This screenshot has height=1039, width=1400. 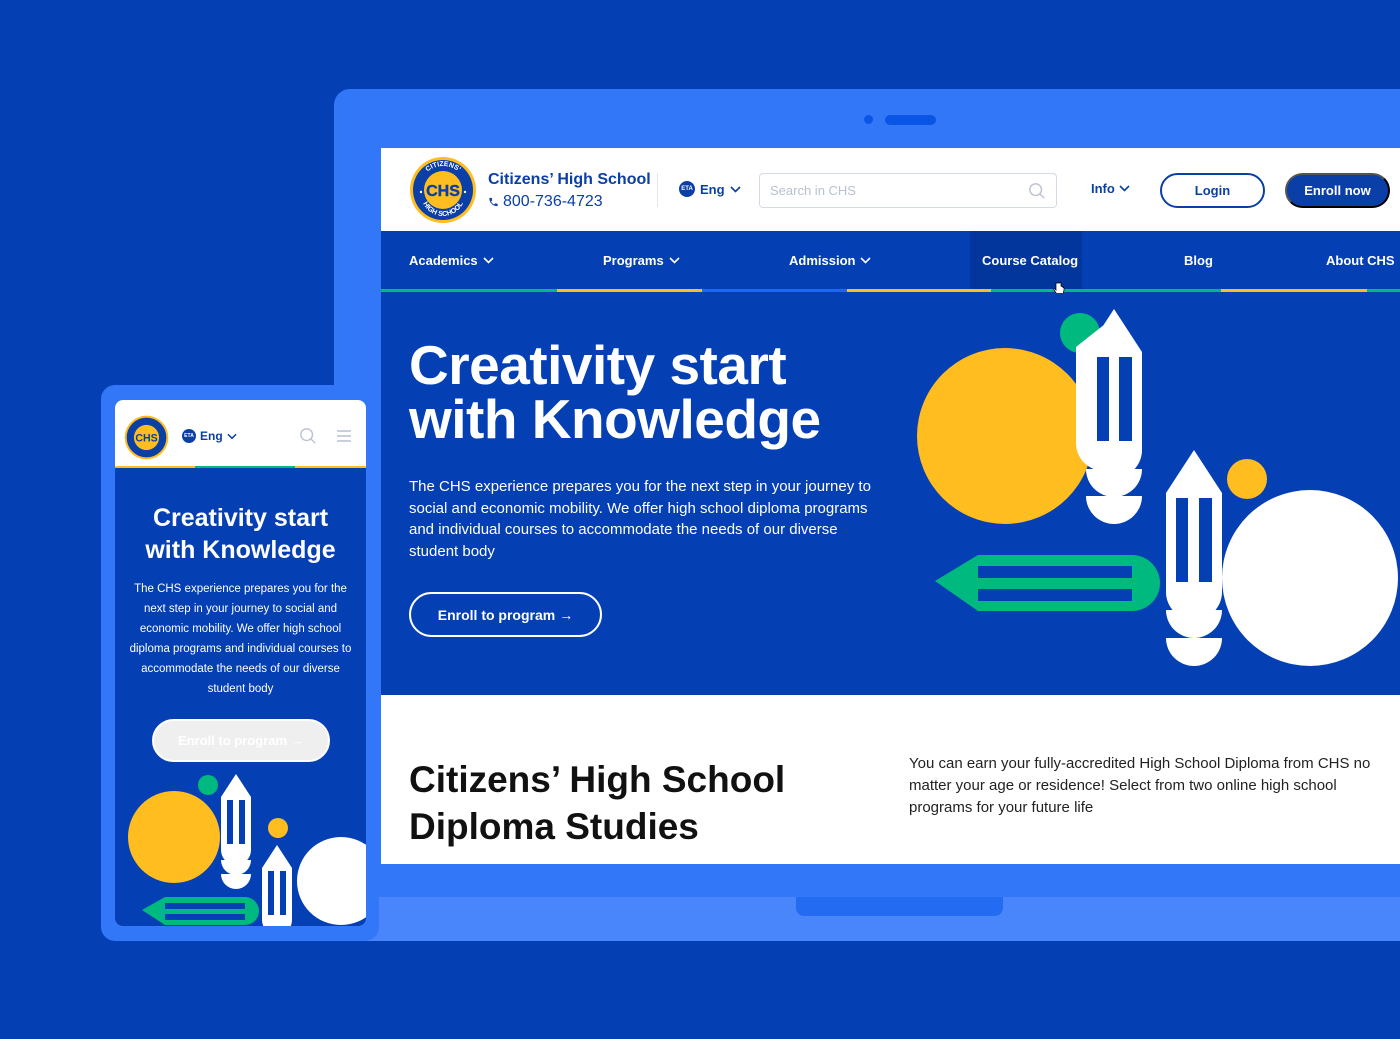 What do you see at coordinates (899, 190) in the screenshot?
I see `search-input` at bounding box center [899, 190].